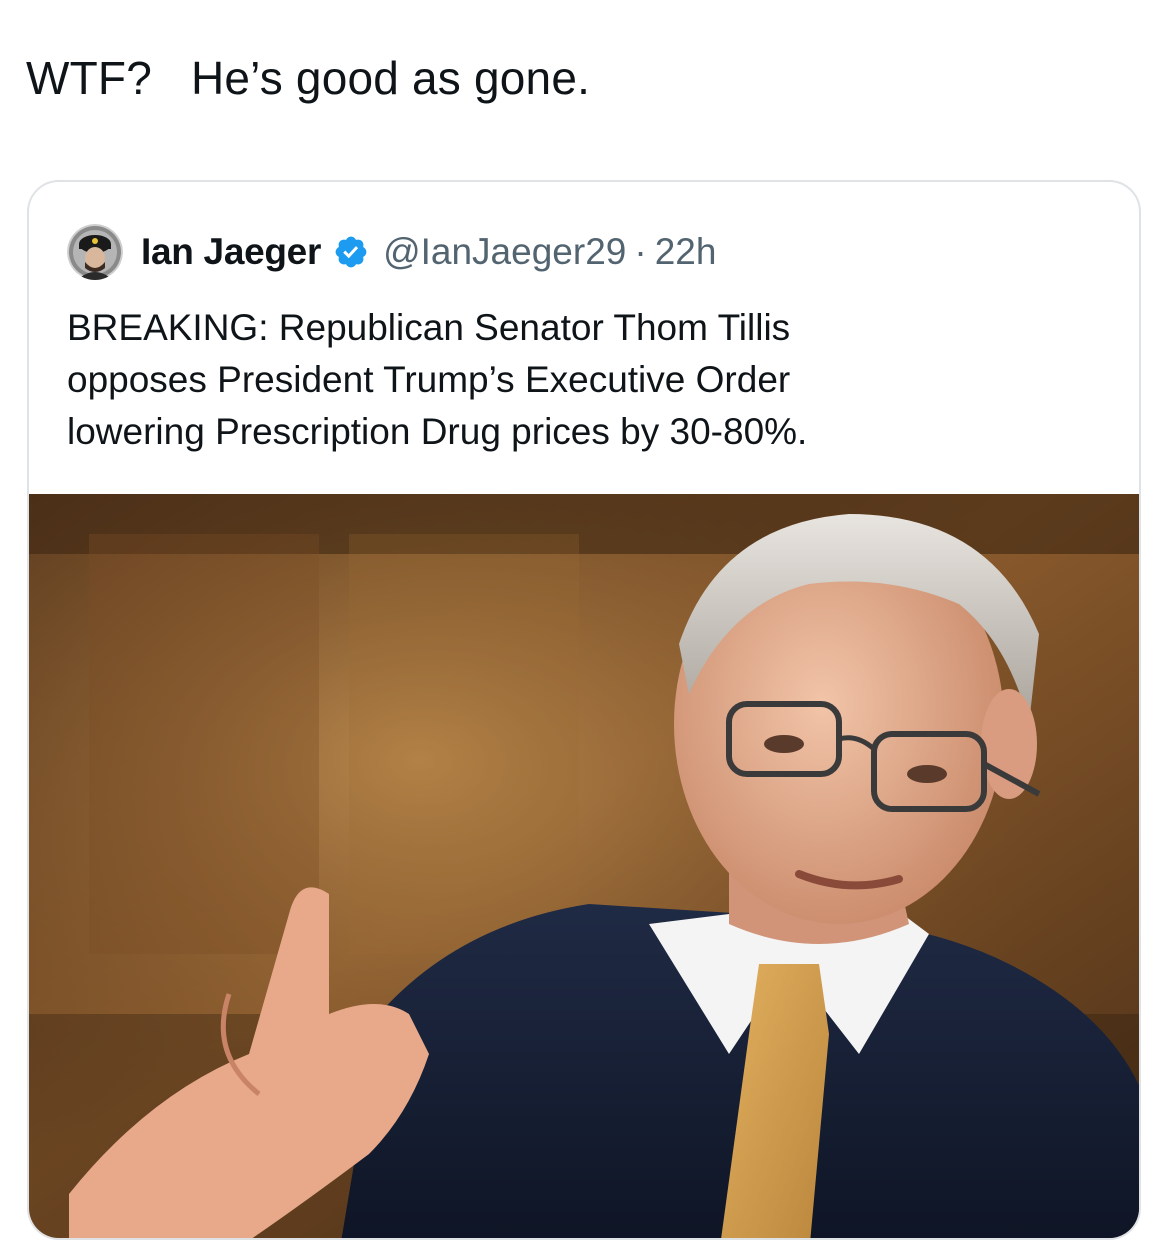 Image resolution: width=1170 pixels, height=1240 pixels. Describe the element at coordinates (686, 252) in the screenshot. I see `post-timestamp: 22h` at that location.